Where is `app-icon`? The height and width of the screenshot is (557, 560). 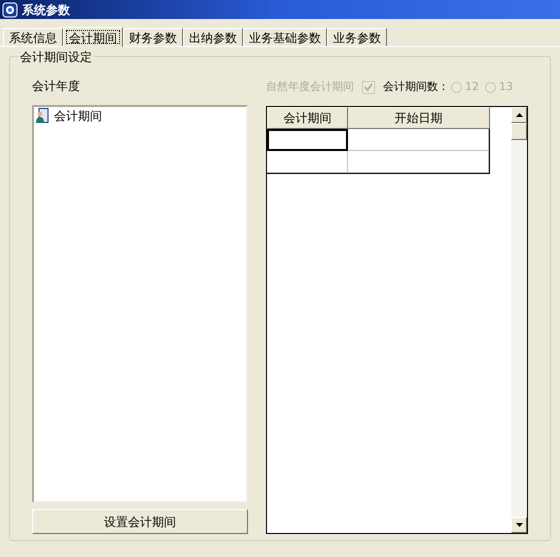 app-icon is located at coordinates (10, 10).